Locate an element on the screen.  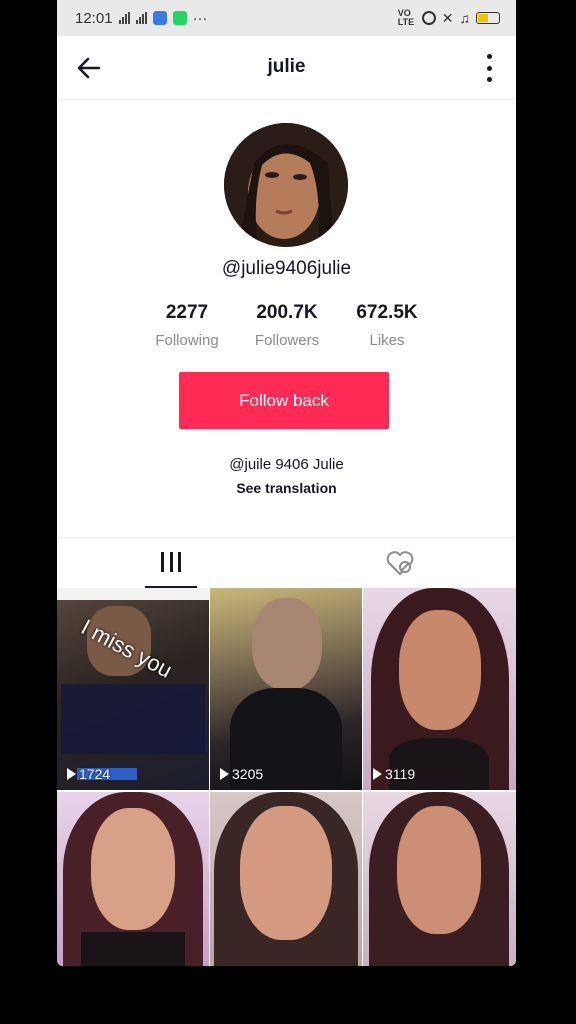
profile-tabs is located at coordinates (286, 562).